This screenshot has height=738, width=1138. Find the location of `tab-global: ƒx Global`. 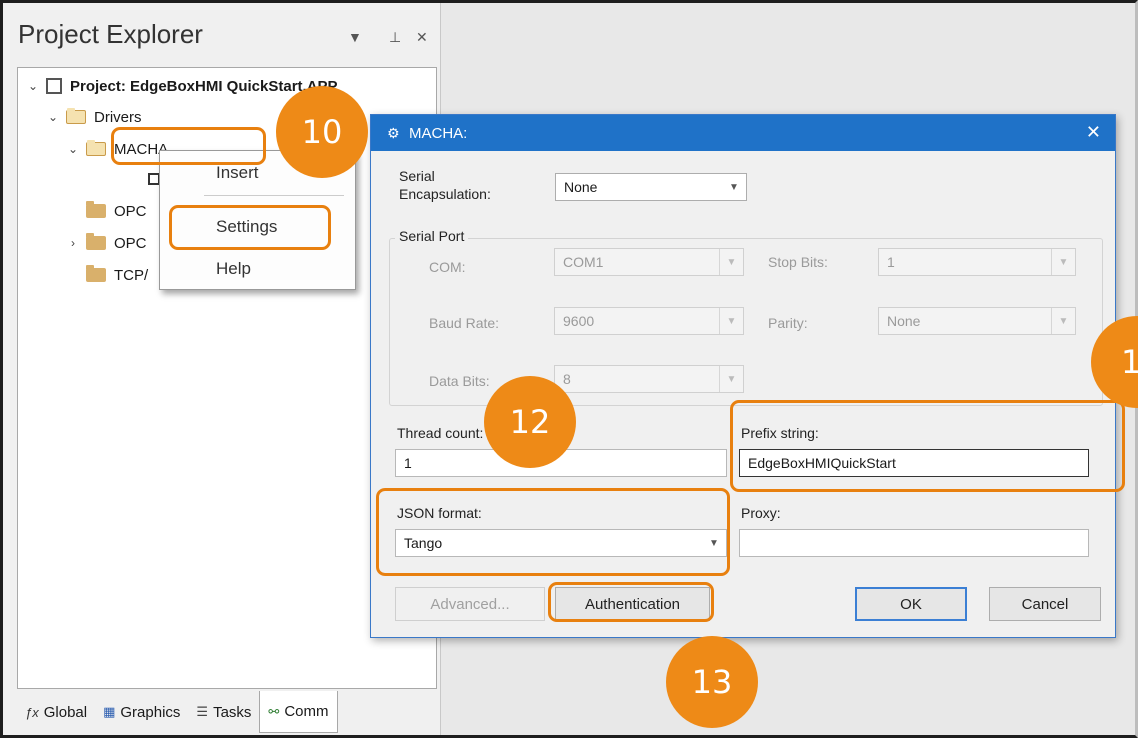

tab-global: ƒx Global is located at coordinates (56, 712).